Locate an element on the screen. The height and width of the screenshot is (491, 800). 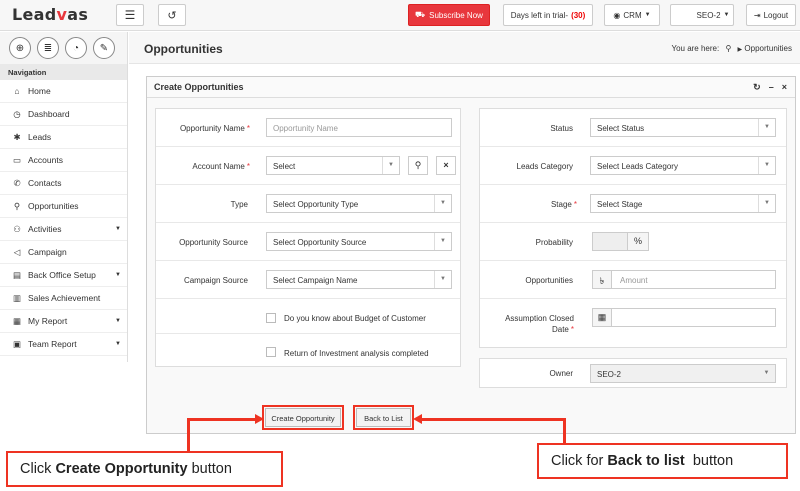
form-row: Status Select Status ▼ is located at coordinates (633, 128).